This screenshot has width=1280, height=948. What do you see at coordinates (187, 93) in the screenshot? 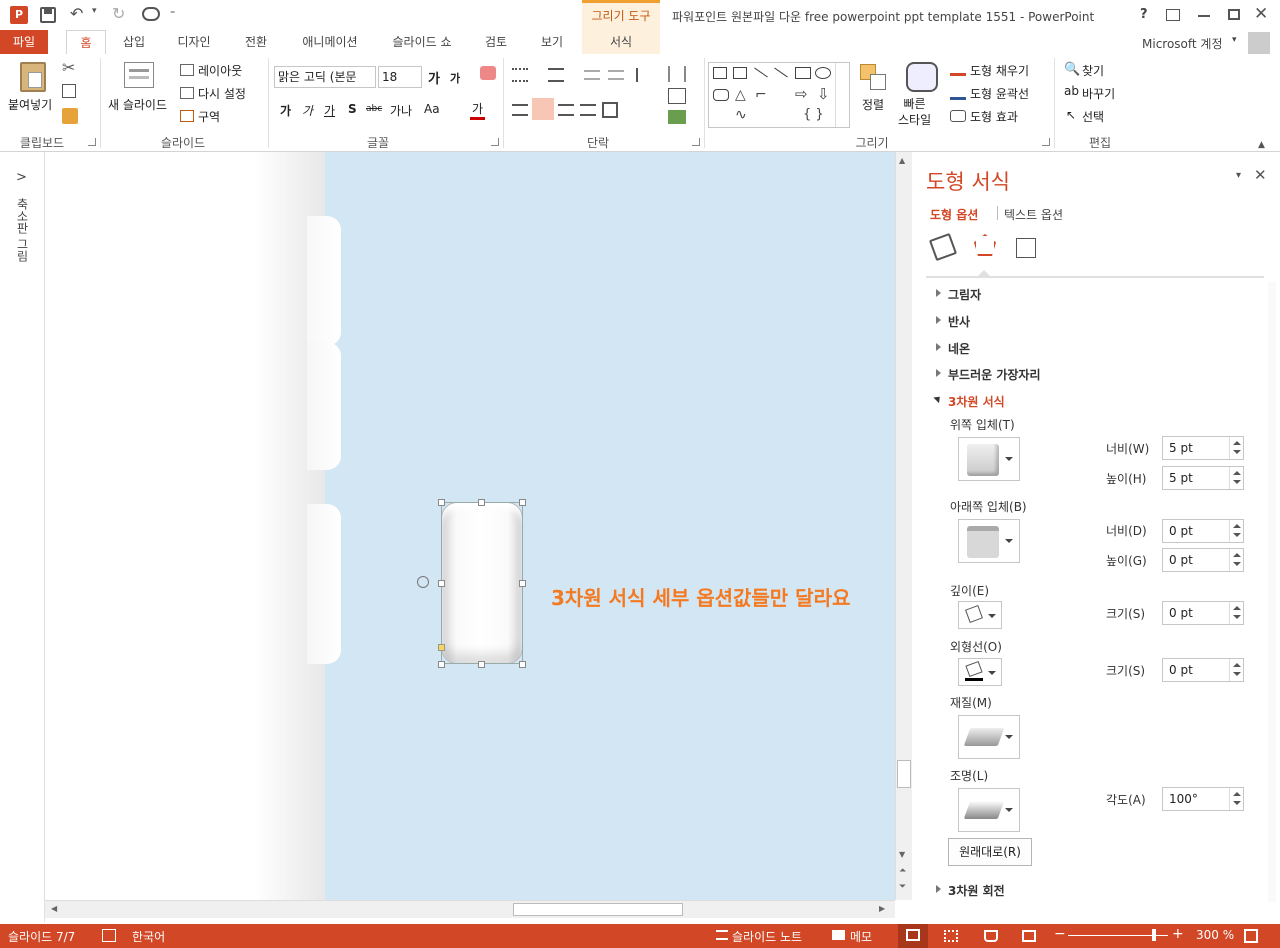
I see `reset-icon` at bounding box center [187, 93].